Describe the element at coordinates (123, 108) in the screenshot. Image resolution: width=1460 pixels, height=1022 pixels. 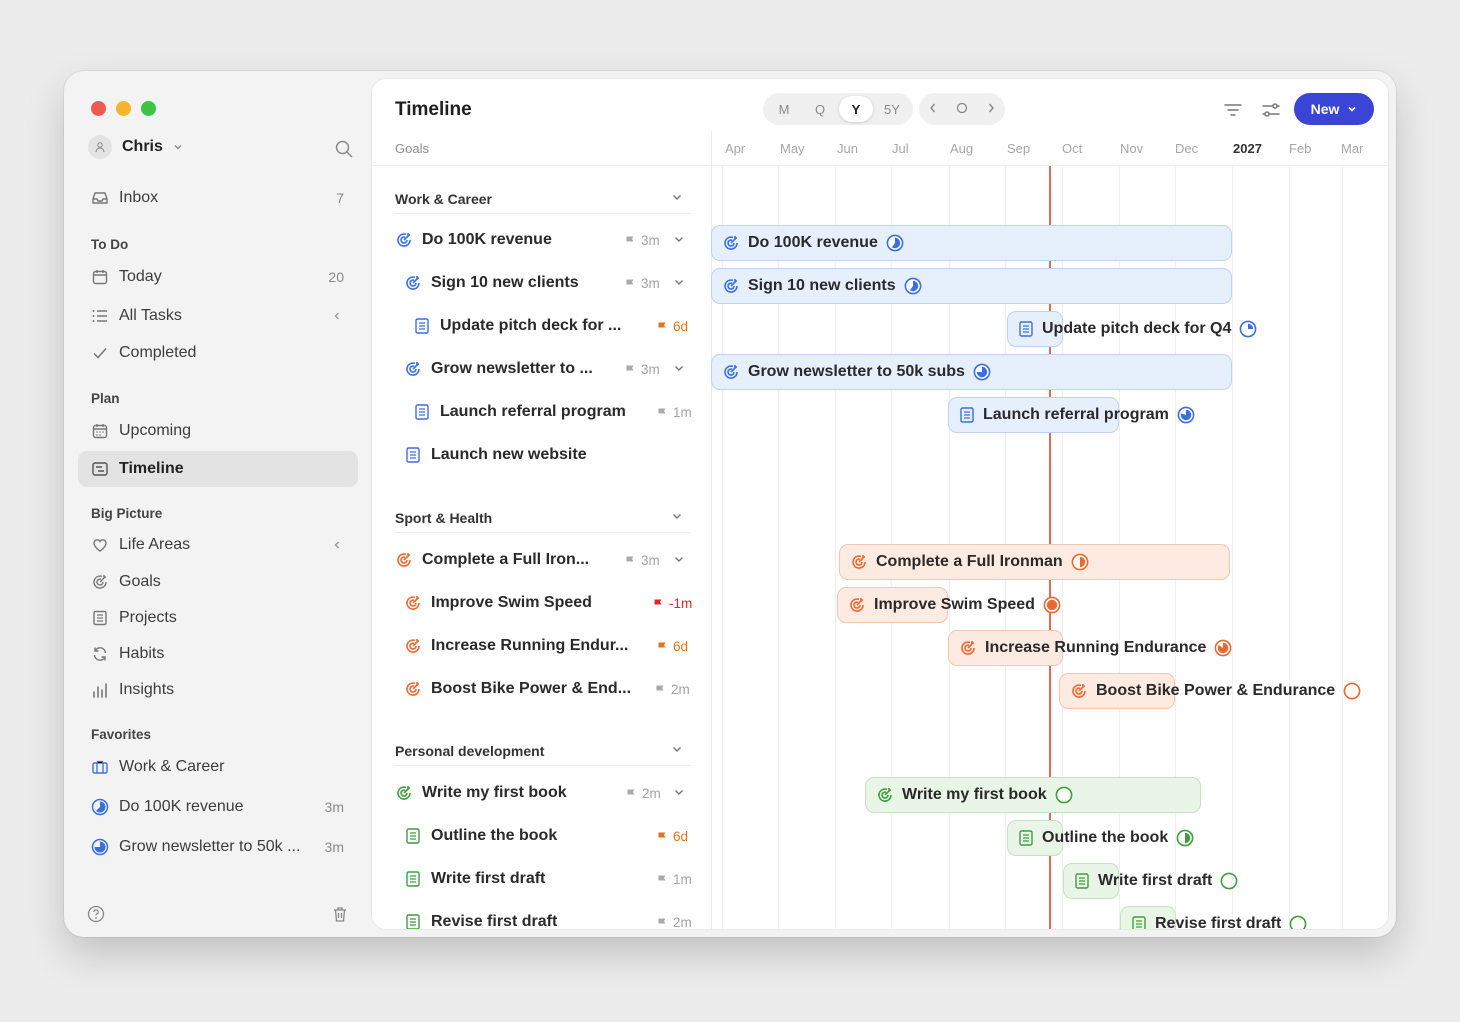
I see `minimize-window-button` at that location.